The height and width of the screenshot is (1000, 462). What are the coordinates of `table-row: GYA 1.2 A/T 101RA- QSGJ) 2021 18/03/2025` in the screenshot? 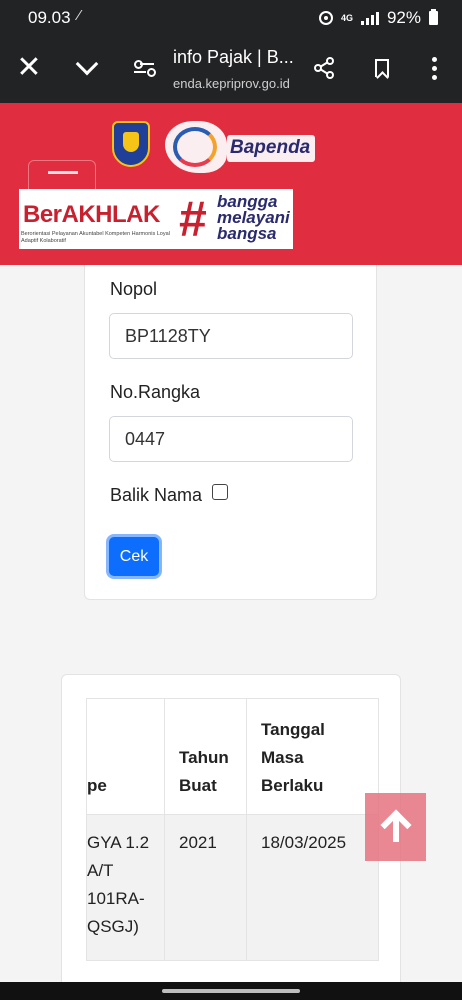 It's located at (232, 887).